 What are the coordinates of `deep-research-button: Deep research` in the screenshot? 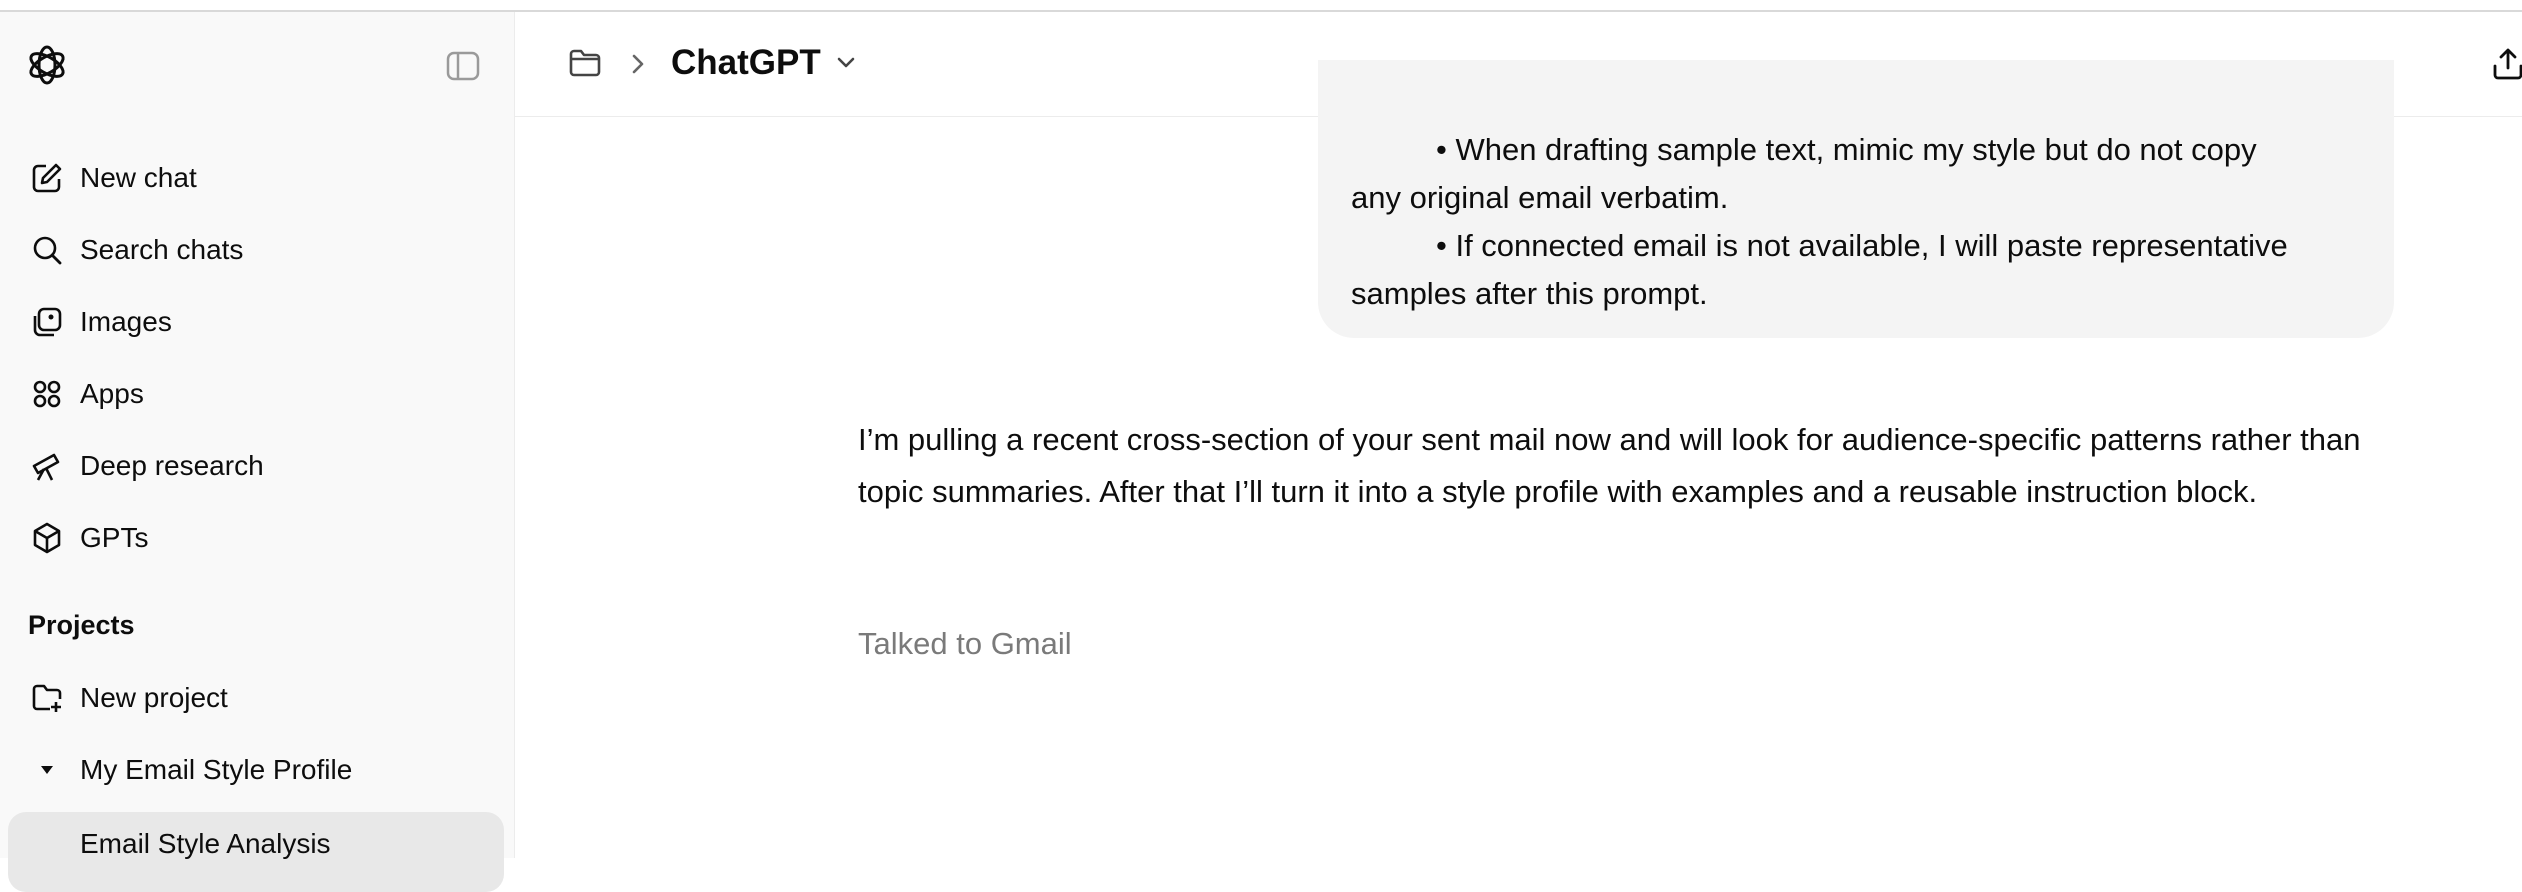 It's located at (147, 466).